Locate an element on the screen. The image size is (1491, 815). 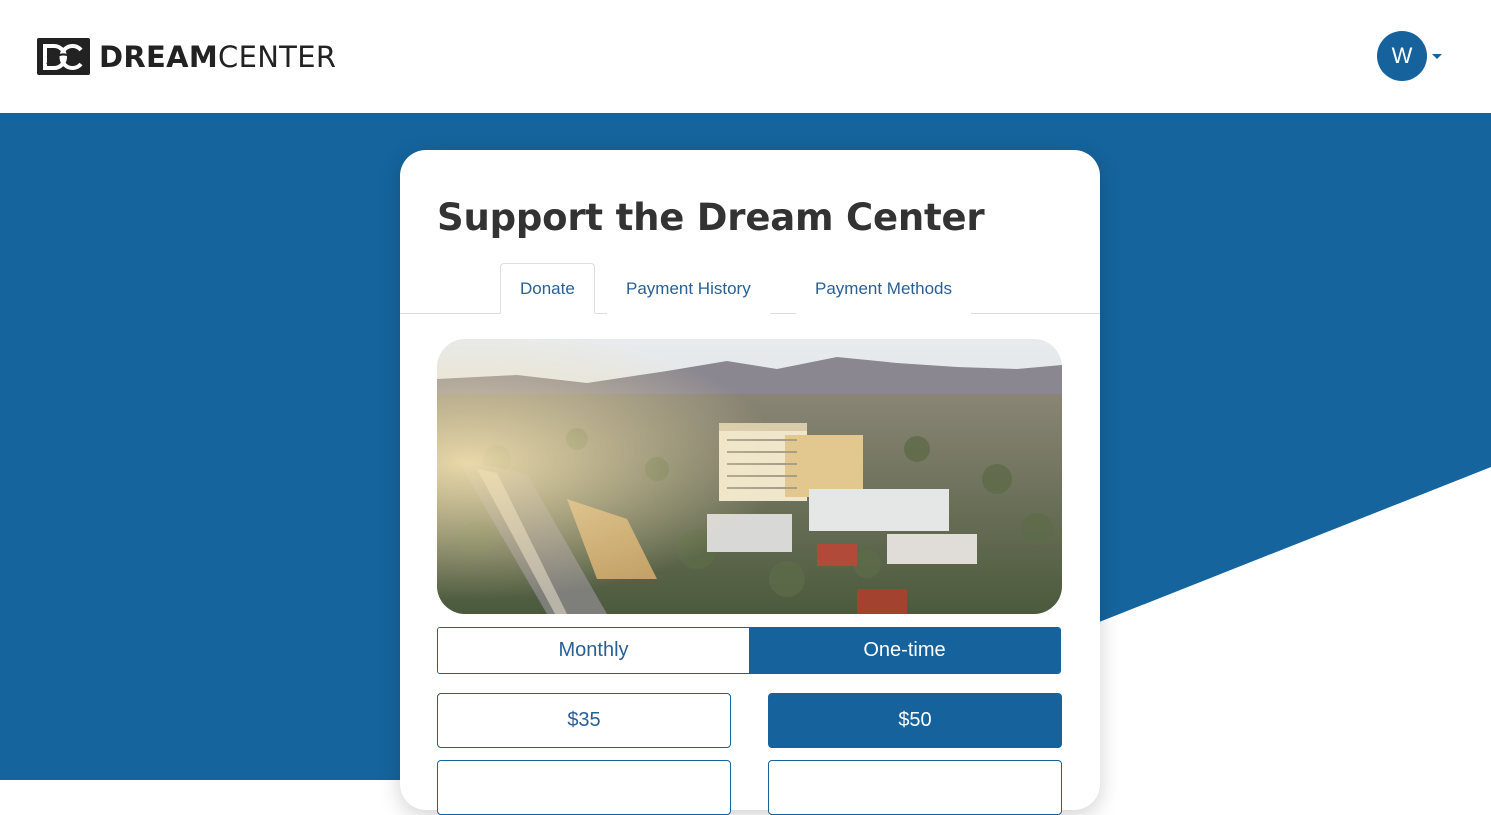
city-aerial-photo is located at coordinates (749, 476).